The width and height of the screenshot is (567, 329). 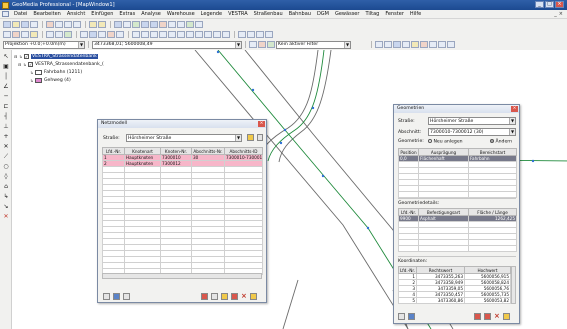 I want to click on snap-midpoint-icon, so click(x=388, y=44).